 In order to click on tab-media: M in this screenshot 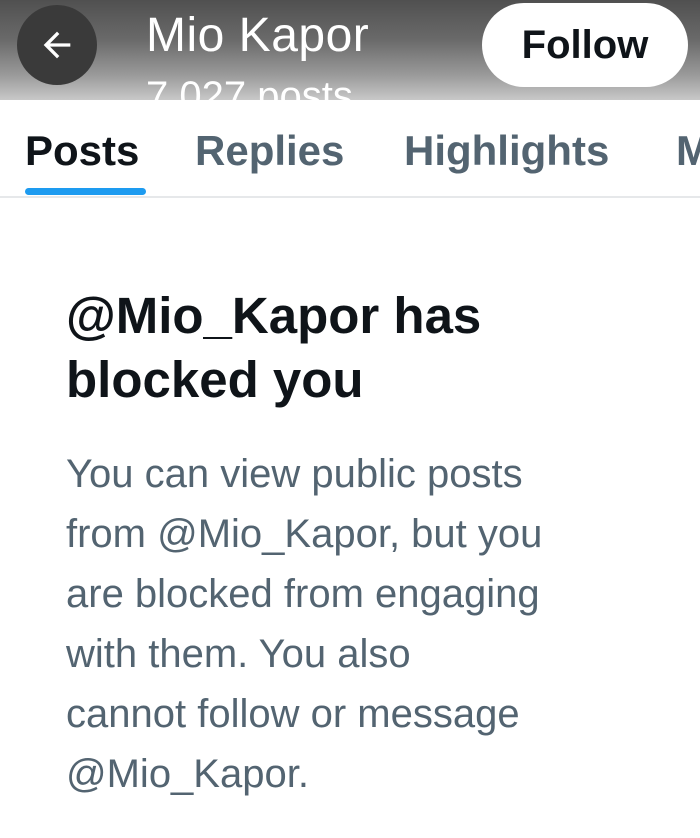, I will do `click(688, 151)`.